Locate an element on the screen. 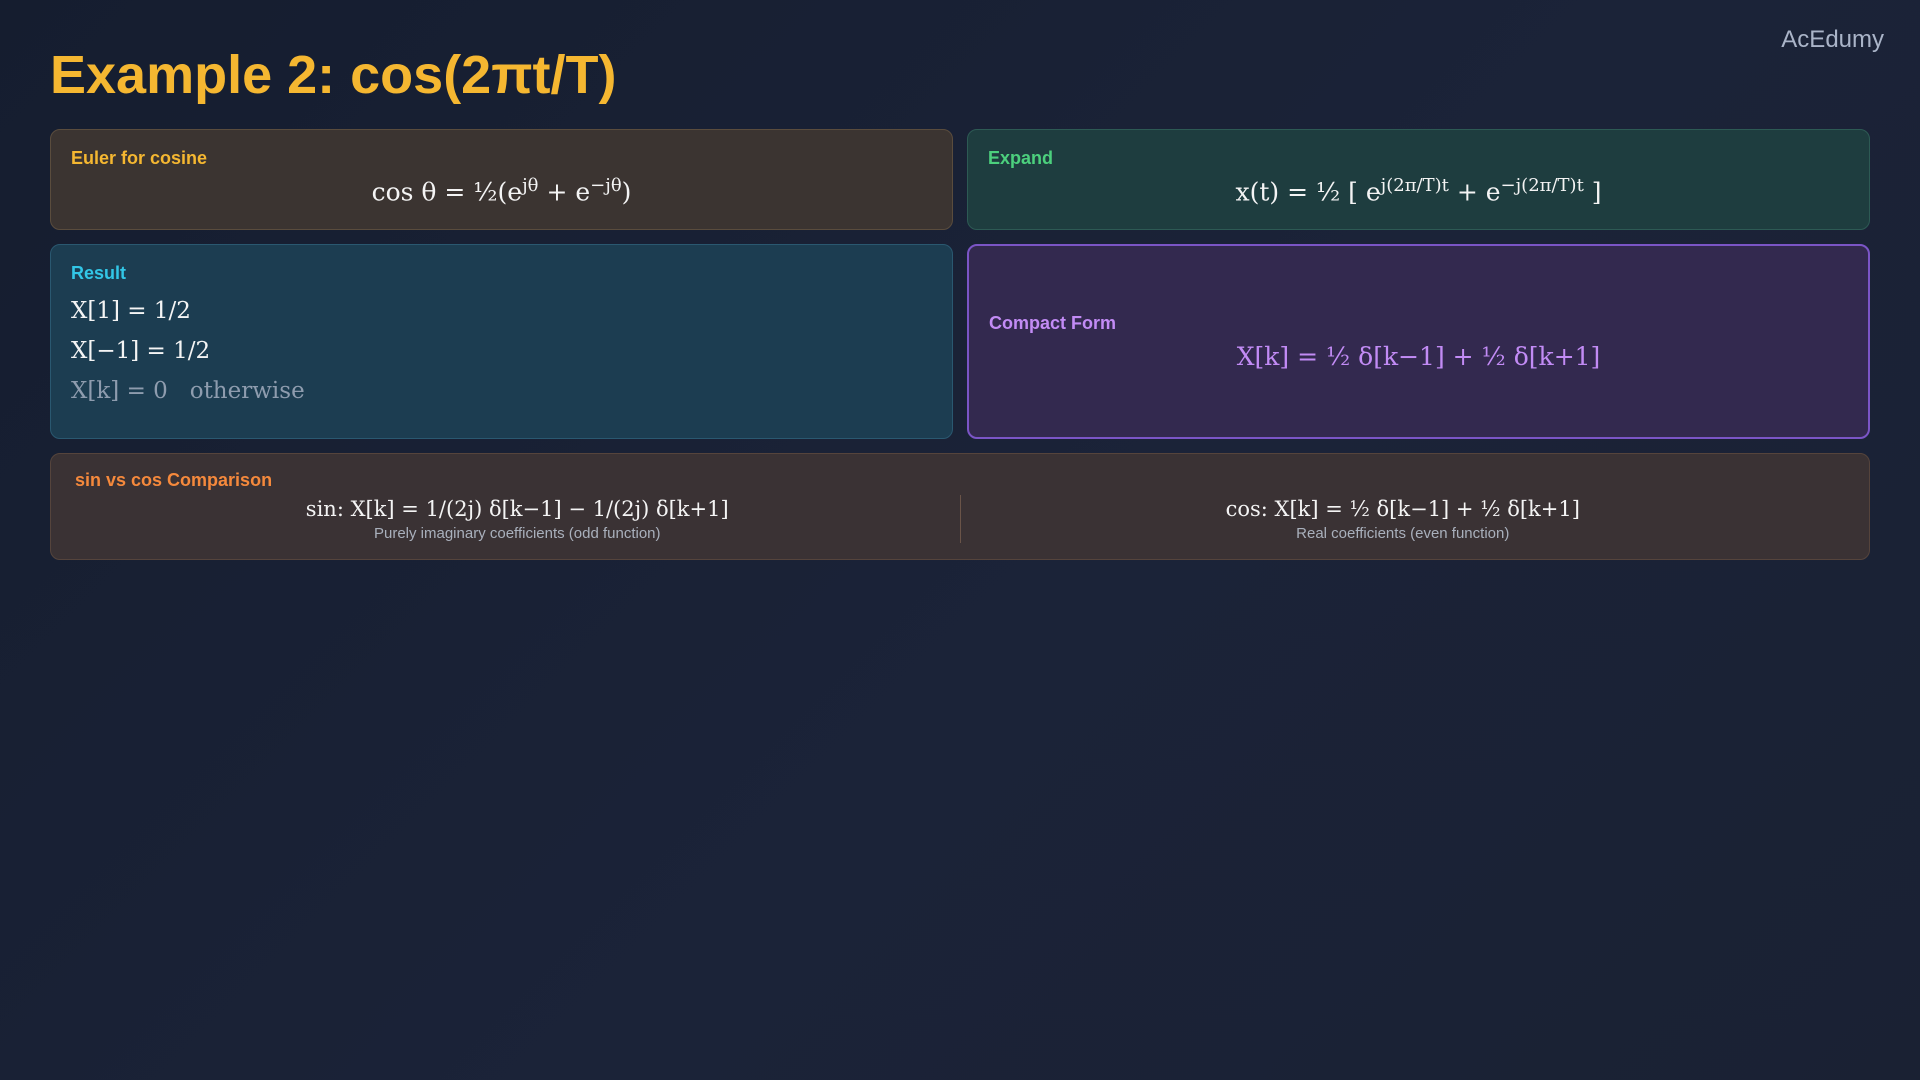 Image resolution: width=1920 pixels, height=1080 pixels. result-line-x1: X[1] = 1/2 is located at coordinates (131, 311).